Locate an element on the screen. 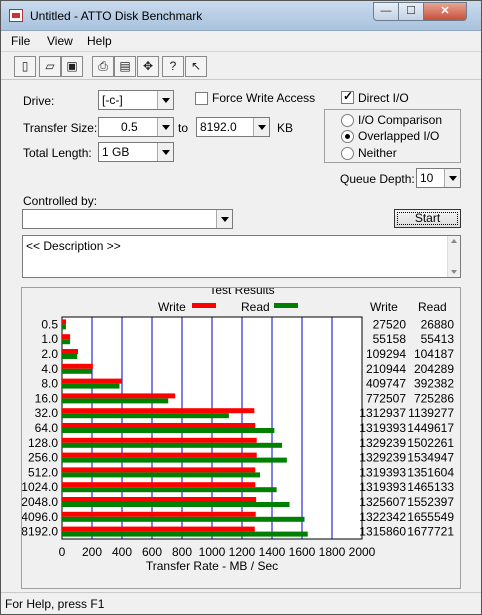  toolbar: ▯ ▱ ▣ ⎙ ▤ ✥ ? ↖ is located at coordinates (241, 66).